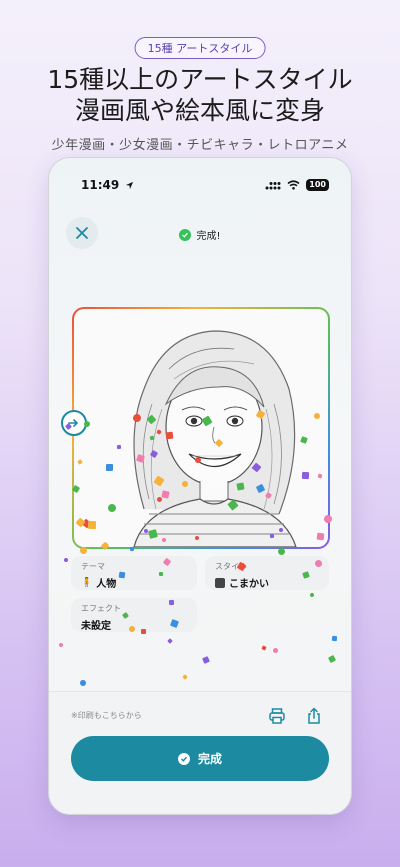  What do you see at coordinates (200, 95) in the screenshot?
I see `headline: 15種以上のアートスタイル 漫画風や絵本風に変身` at bounding box center [200, 95].